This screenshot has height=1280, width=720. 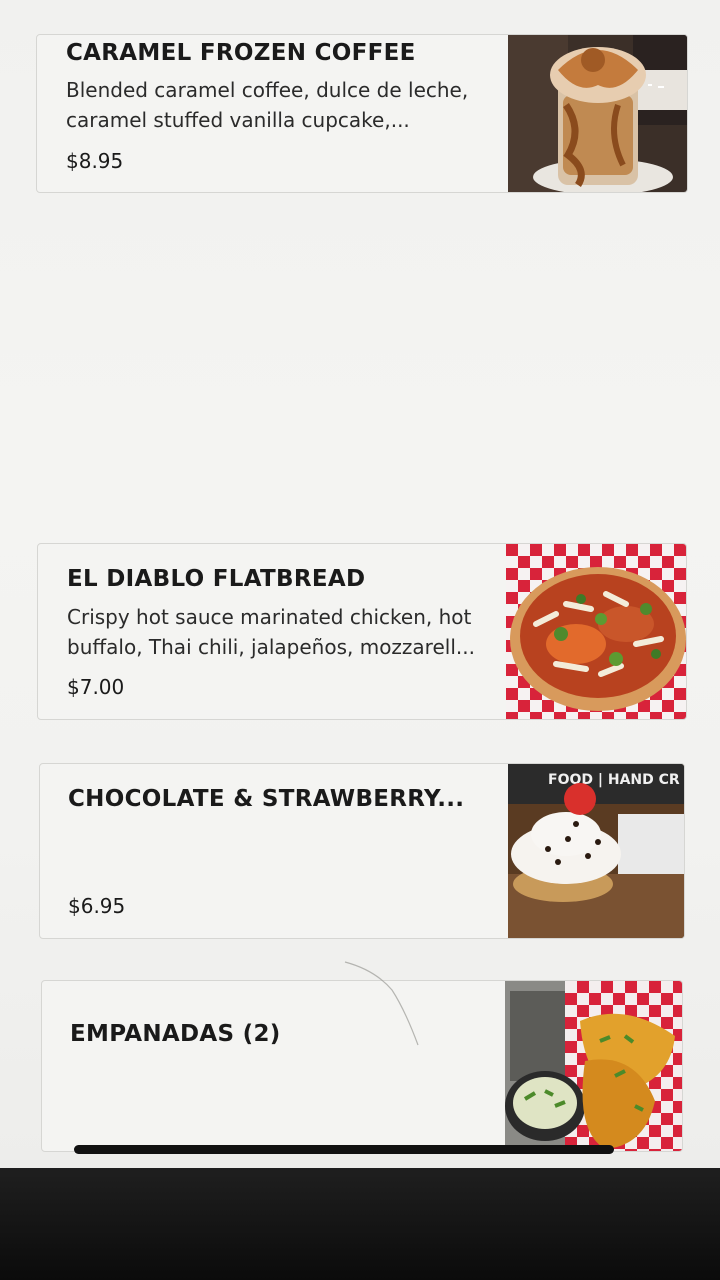 I want to click on frozen-coffee-photo, so click(x=597, y=113).